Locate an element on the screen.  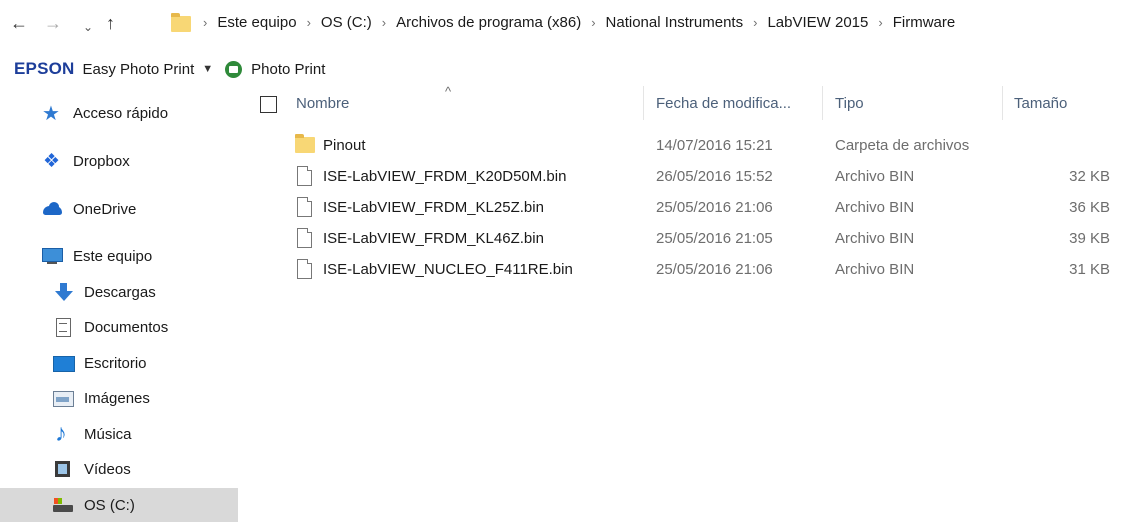
breadcrumb-labview-2015: LabVIEW 2015 is located at coordinates (817, 22).